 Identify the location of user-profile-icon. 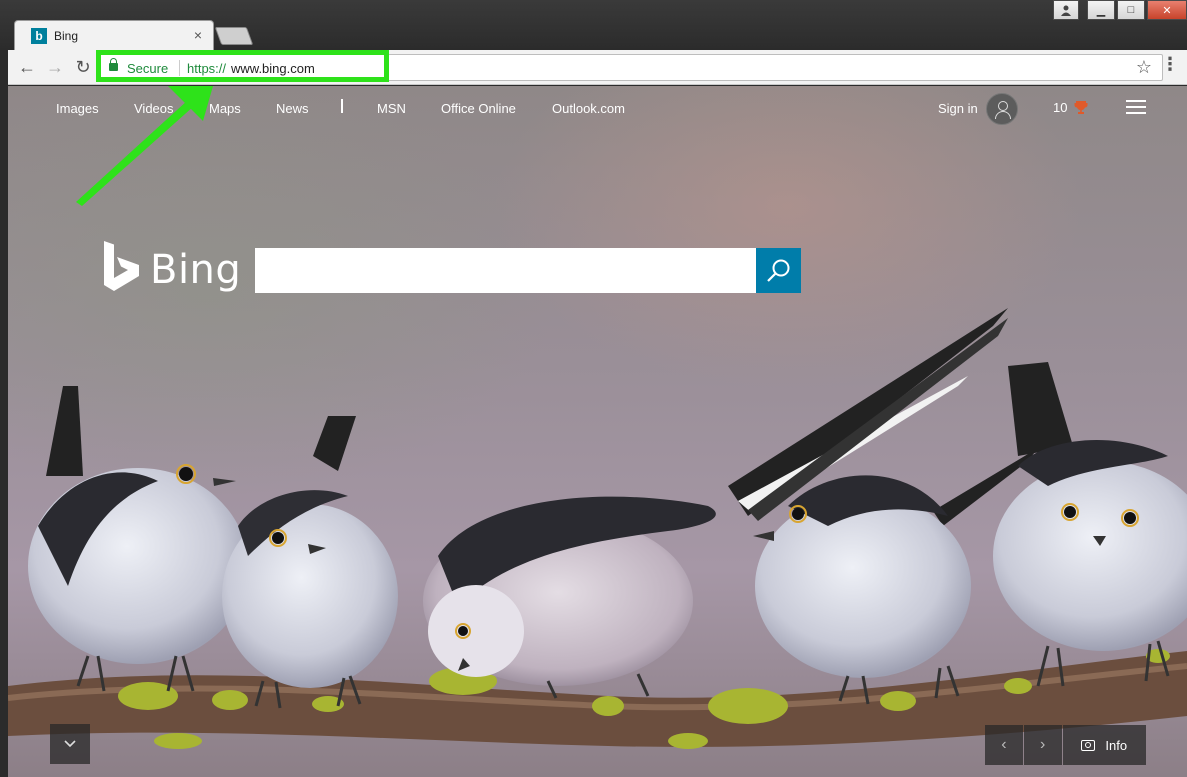
(1066, 10).